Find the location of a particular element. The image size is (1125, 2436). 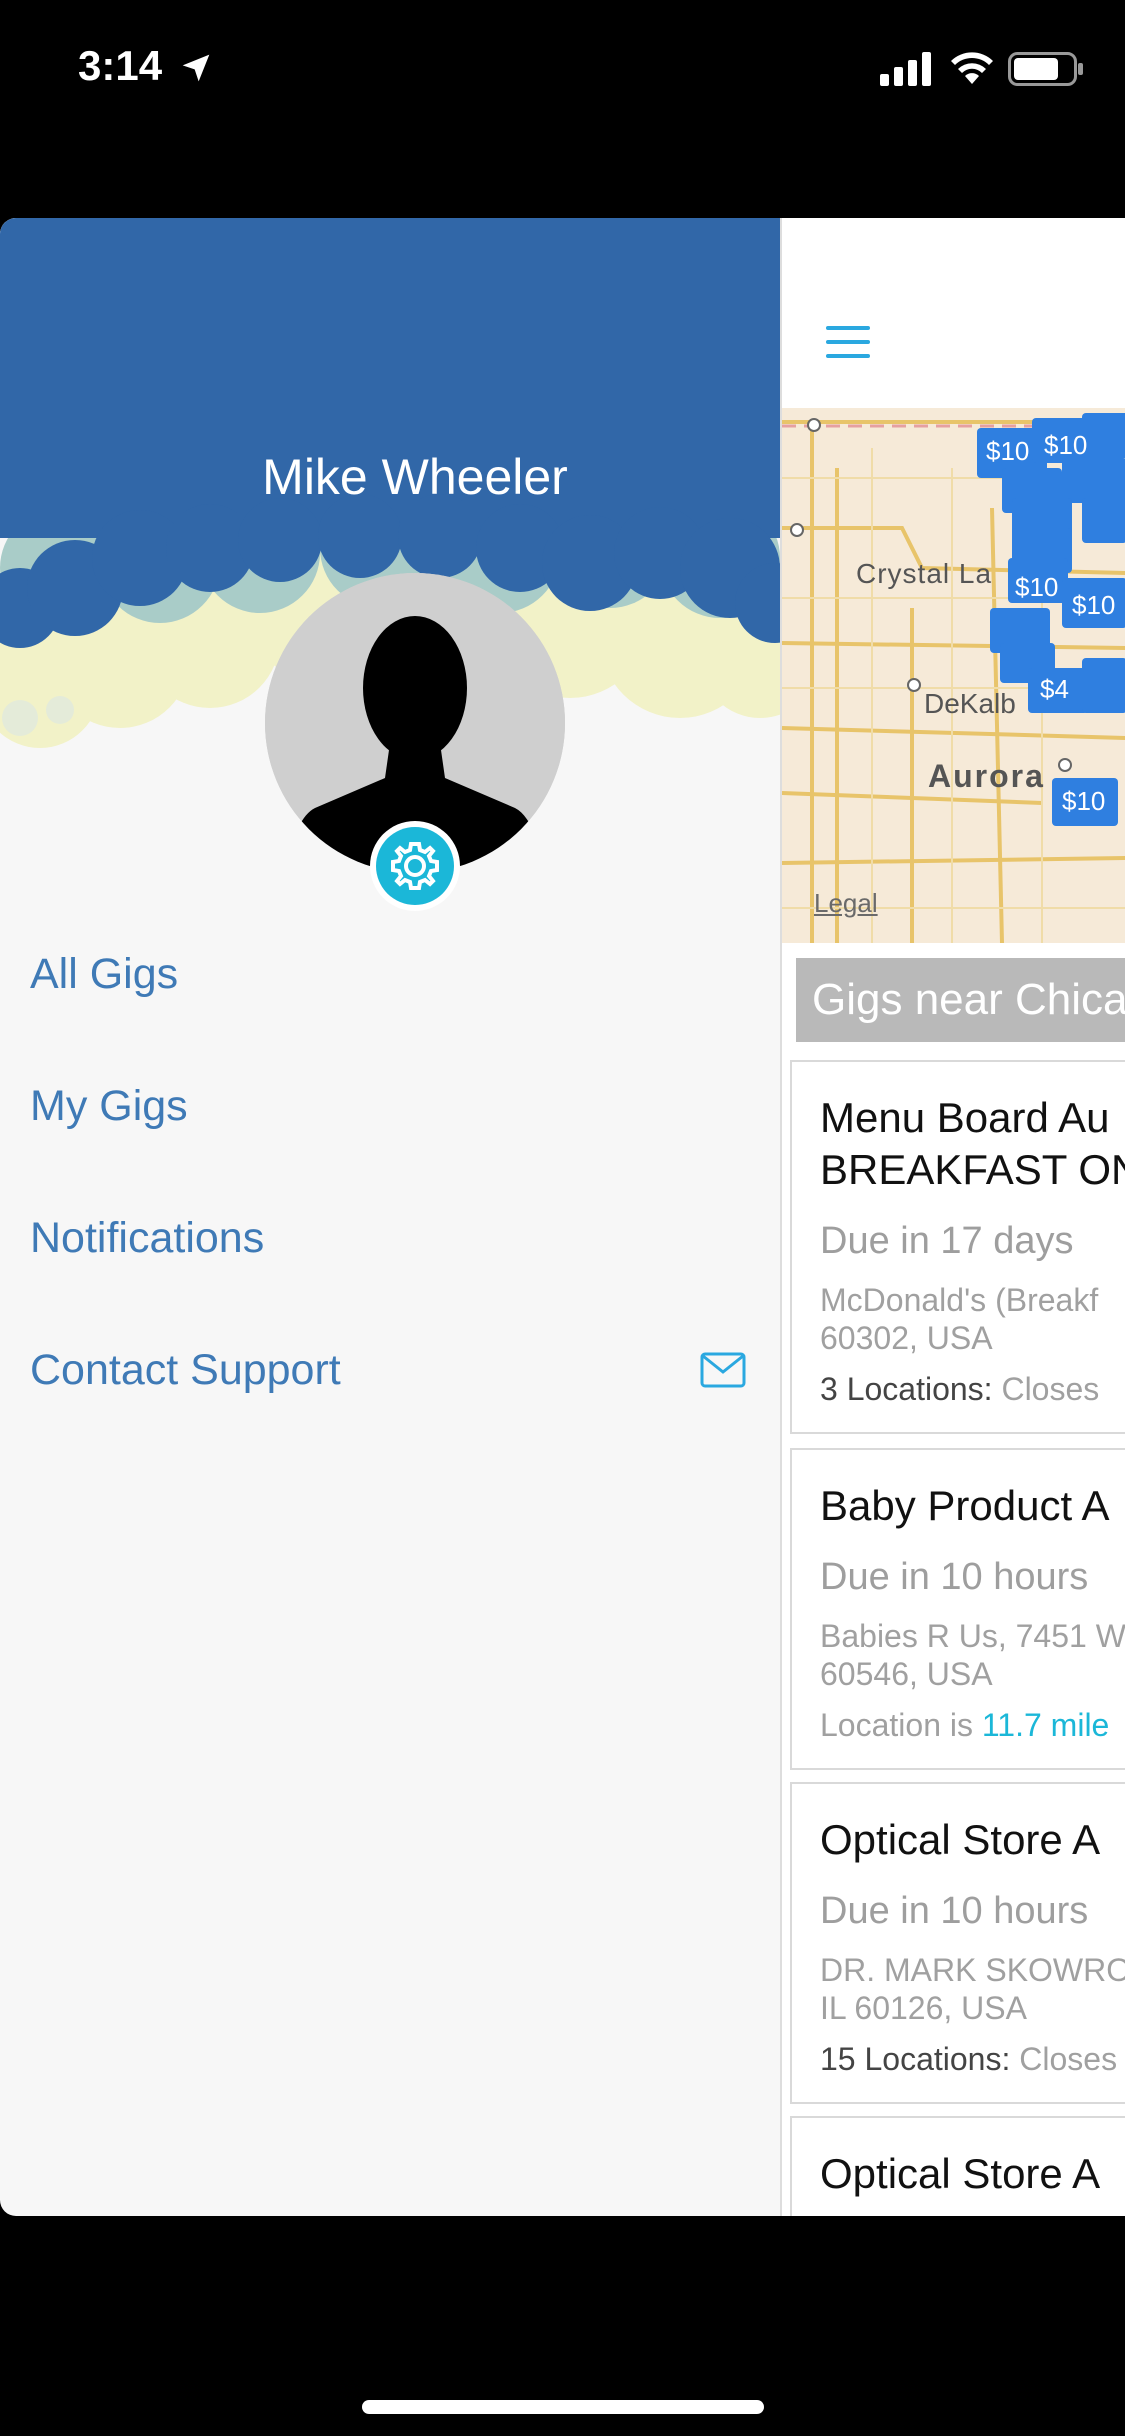

gig-address: Babies R Us, 7451 W is located at coordinates (972, 1636).